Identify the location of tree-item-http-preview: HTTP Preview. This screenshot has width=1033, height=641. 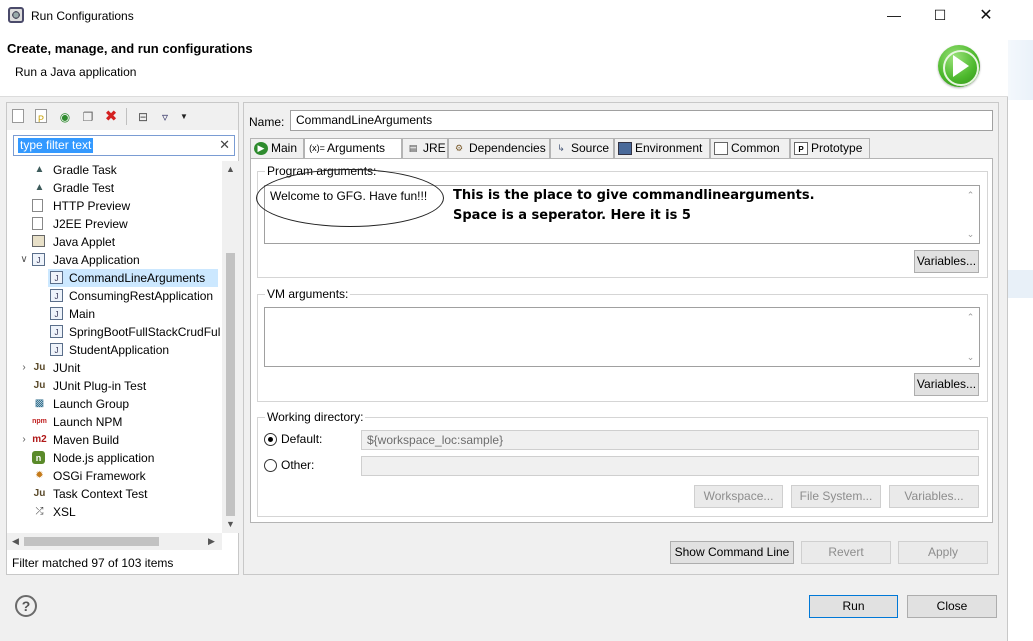
(114, 206).